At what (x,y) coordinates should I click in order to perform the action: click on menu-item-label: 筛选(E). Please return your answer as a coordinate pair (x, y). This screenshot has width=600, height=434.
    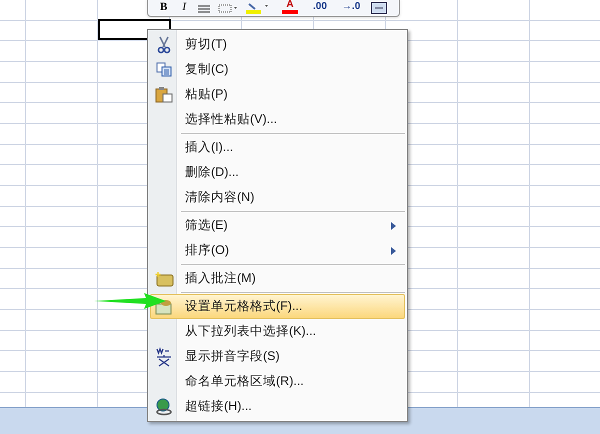
    Looking at the image, I should click on (206, 225).